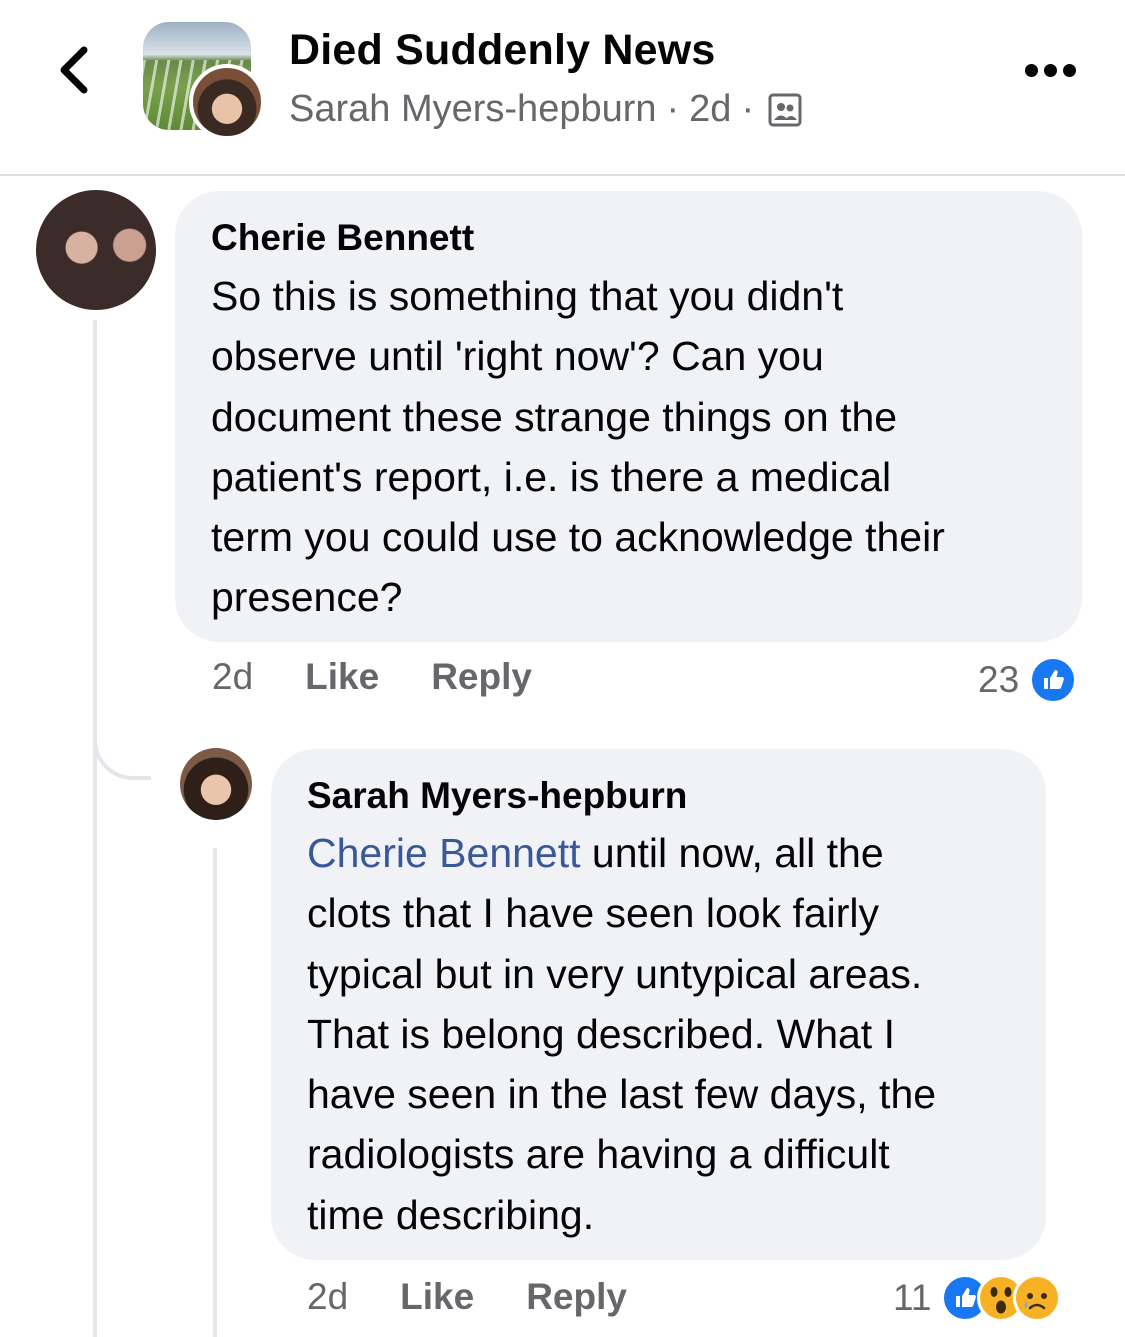  Describe the element at coordinates (615, 973) in the screenshot. I see `comment-line: typical but in very untypical areas.` at that location.